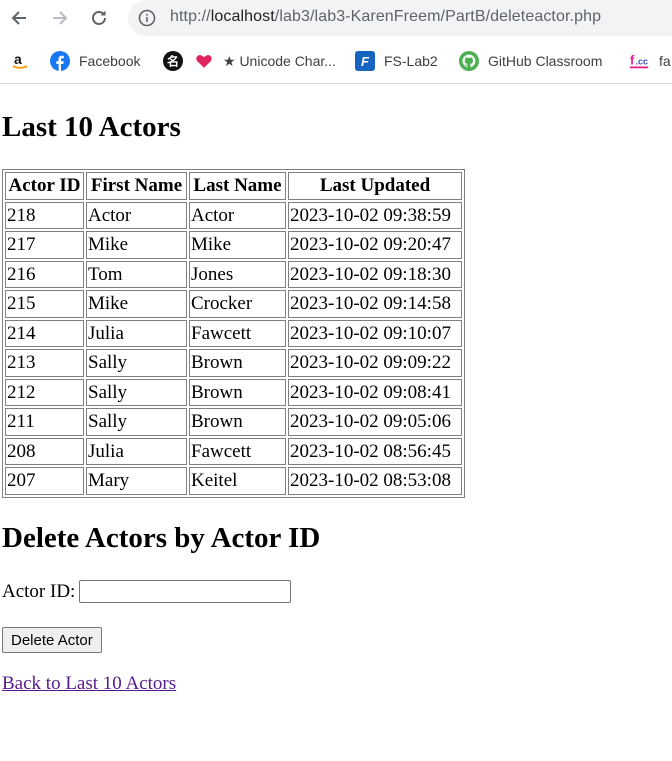  What do you see at coordinates (375, 363) in the screenshot?
I see `last-updated-cell: 2023-10-02 09:09:22` at bounding box center [375, 363].